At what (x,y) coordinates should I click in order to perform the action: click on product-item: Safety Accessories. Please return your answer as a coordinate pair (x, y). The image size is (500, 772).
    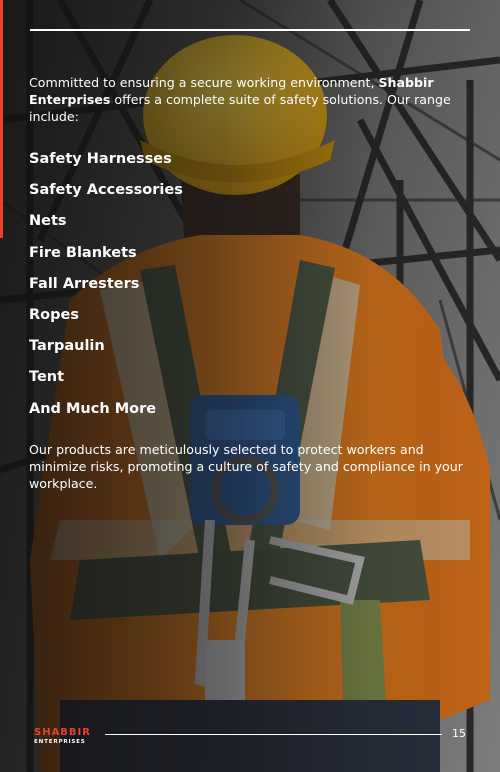
    Looking at the image, I should click on (106, 190).